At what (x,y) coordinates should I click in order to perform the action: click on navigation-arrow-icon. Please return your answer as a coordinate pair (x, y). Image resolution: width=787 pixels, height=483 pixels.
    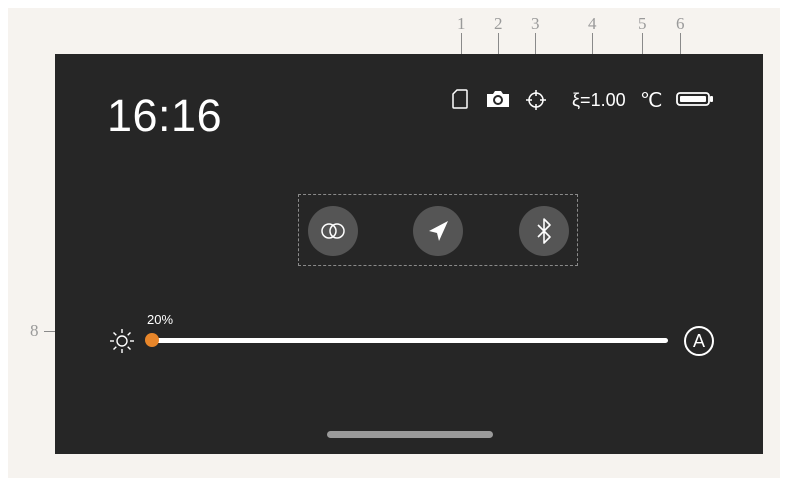
    Looking at the image, I should click on (438, 231).